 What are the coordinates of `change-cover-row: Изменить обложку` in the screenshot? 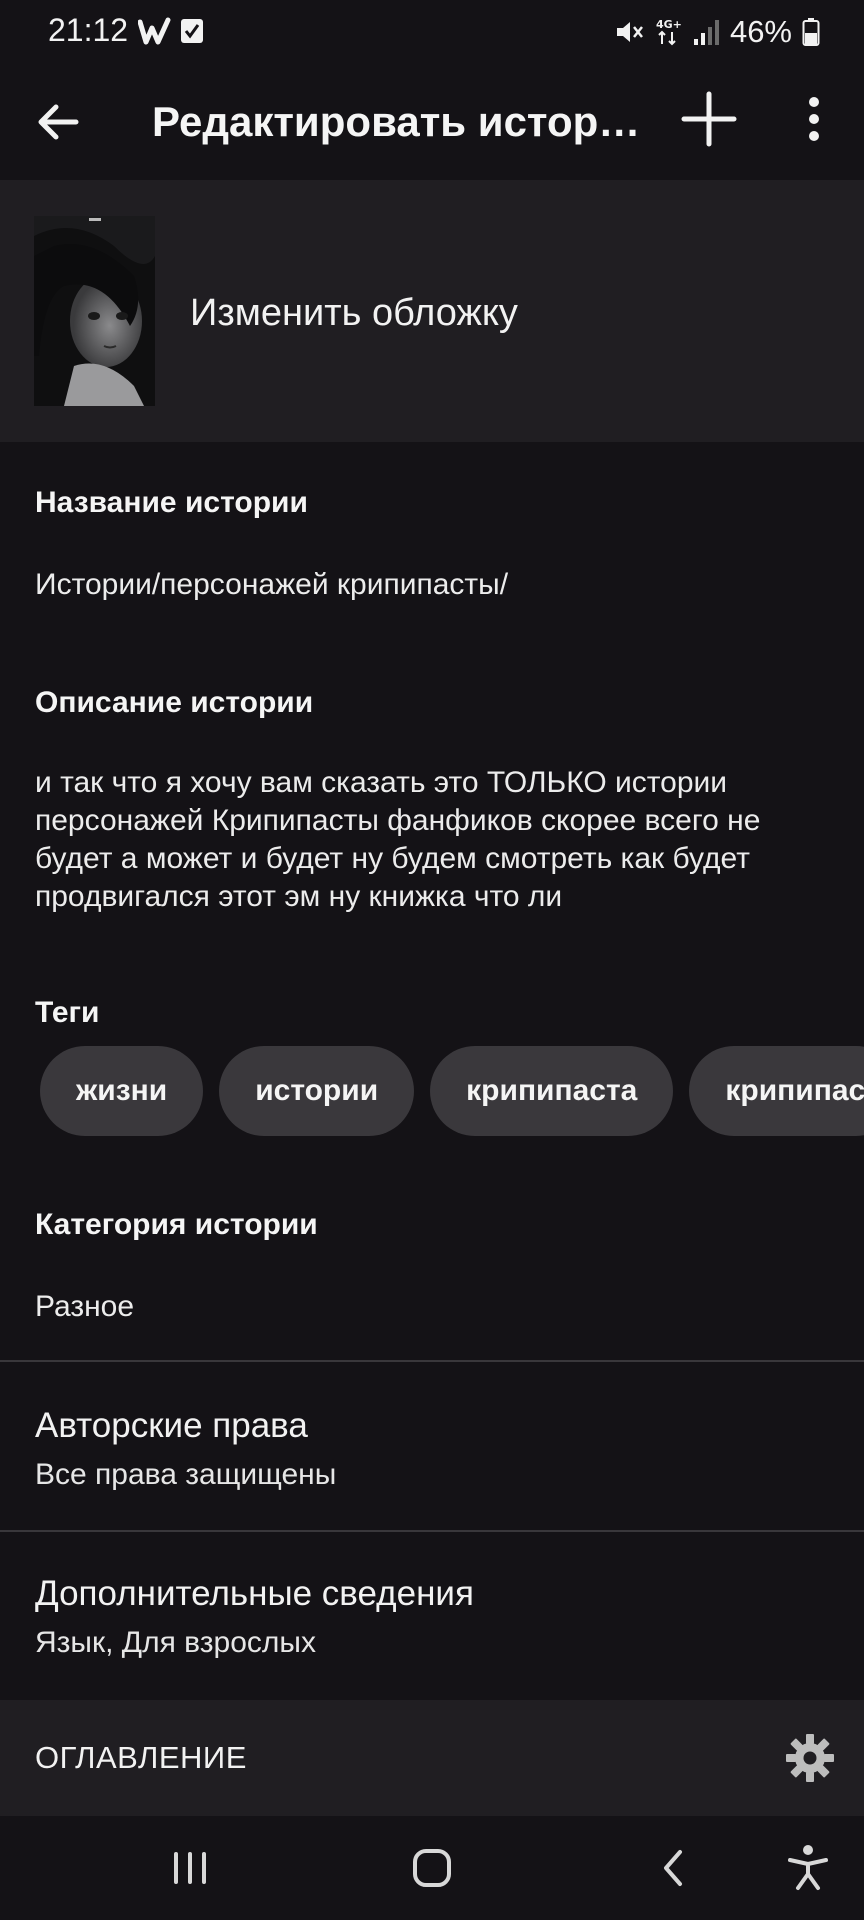 It's located at (432, 311).